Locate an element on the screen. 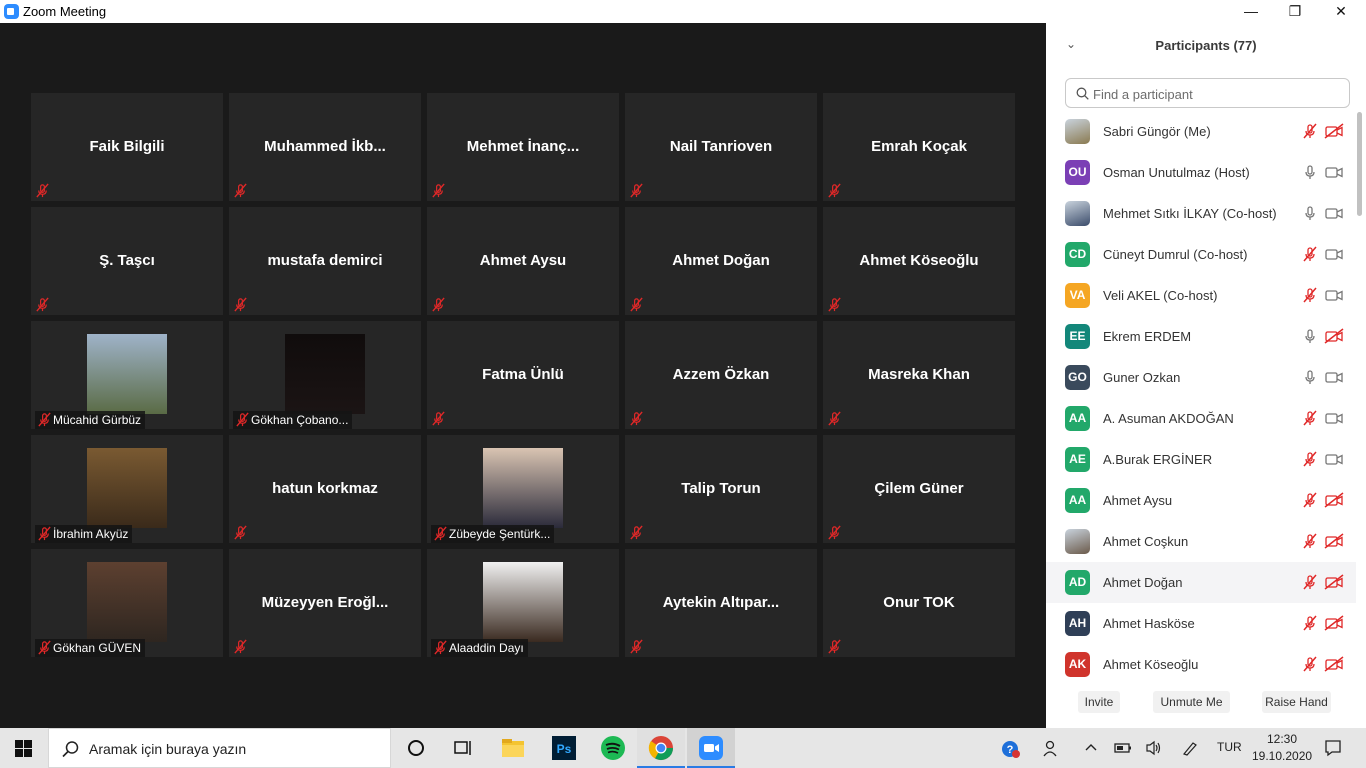 The width and height of the screenshot is (1366, 768). participant-search-input is located at coordinates (1218, 94).